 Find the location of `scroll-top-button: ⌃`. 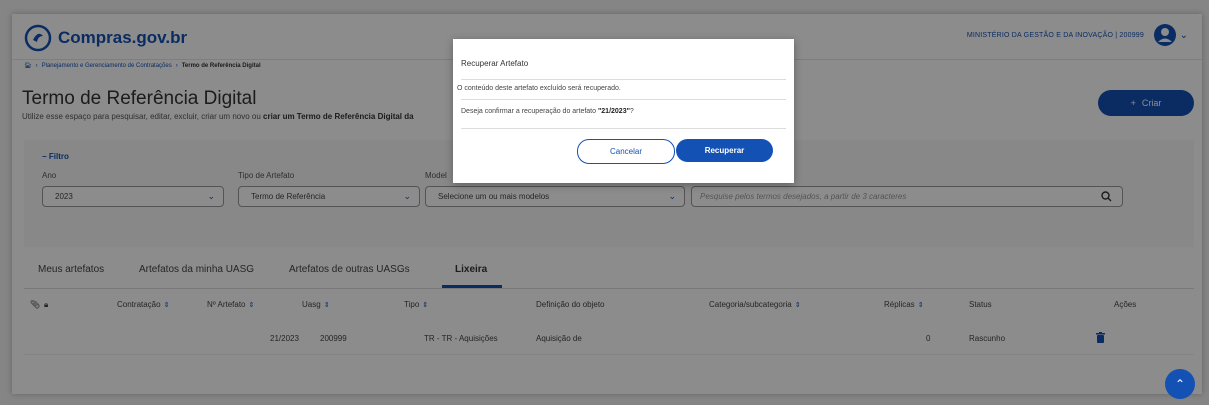

scroll-top-button: ⌃ is located at coordinates (1180, 384).